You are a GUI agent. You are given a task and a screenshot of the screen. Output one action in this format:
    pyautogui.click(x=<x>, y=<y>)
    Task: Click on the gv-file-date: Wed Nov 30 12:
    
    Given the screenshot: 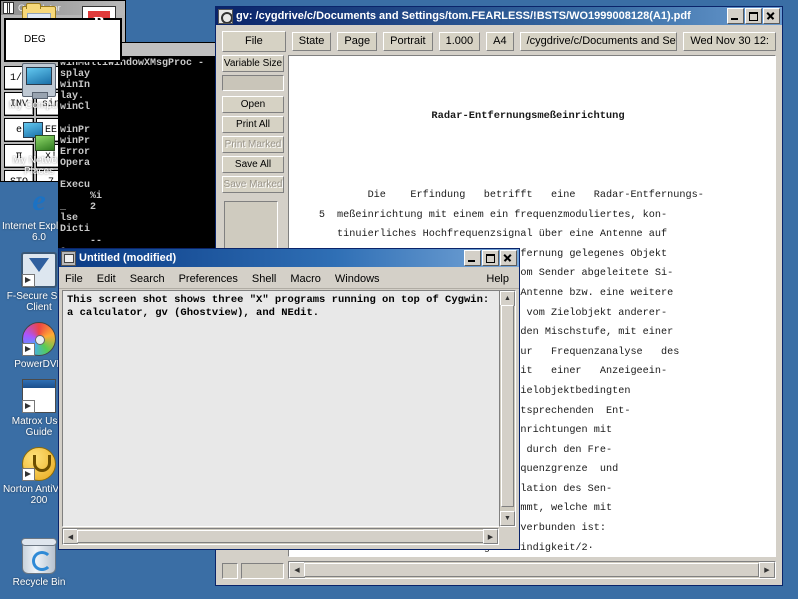 What is the action you would take?
    pyautogui.click(x=729, y=41)
    